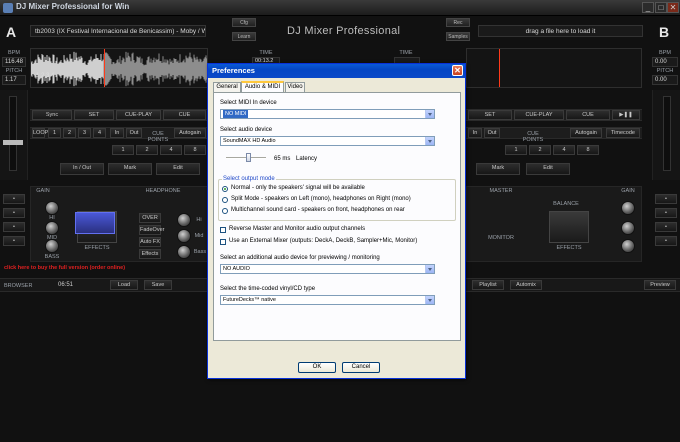 The image size is (680, 442). Describe the element at coordinates (52, 246) in the screenshot. I see `deck-a-bass-knob` at that location.